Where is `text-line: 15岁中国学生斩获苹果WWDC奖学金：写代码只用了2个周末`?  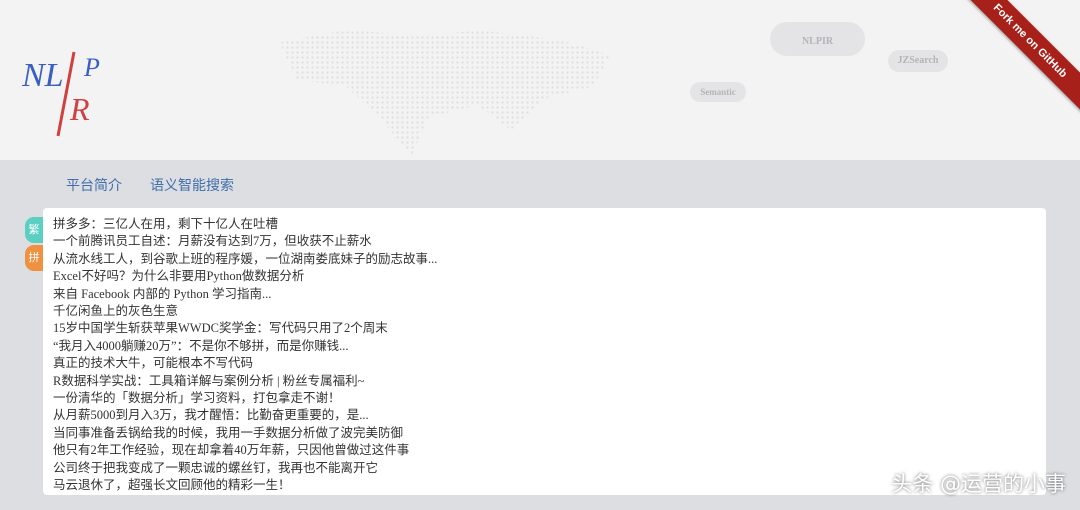 text-line: 15岁中国学生斩获苹果WWDC奖学金：写代码只用了2个周末 is located at coordinates (220, 328).